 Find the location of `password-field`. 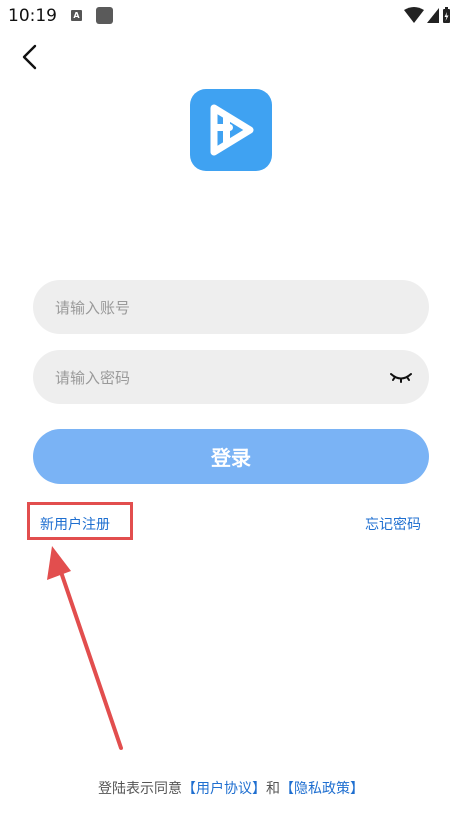

password-field is located at coordinates (231, 378).